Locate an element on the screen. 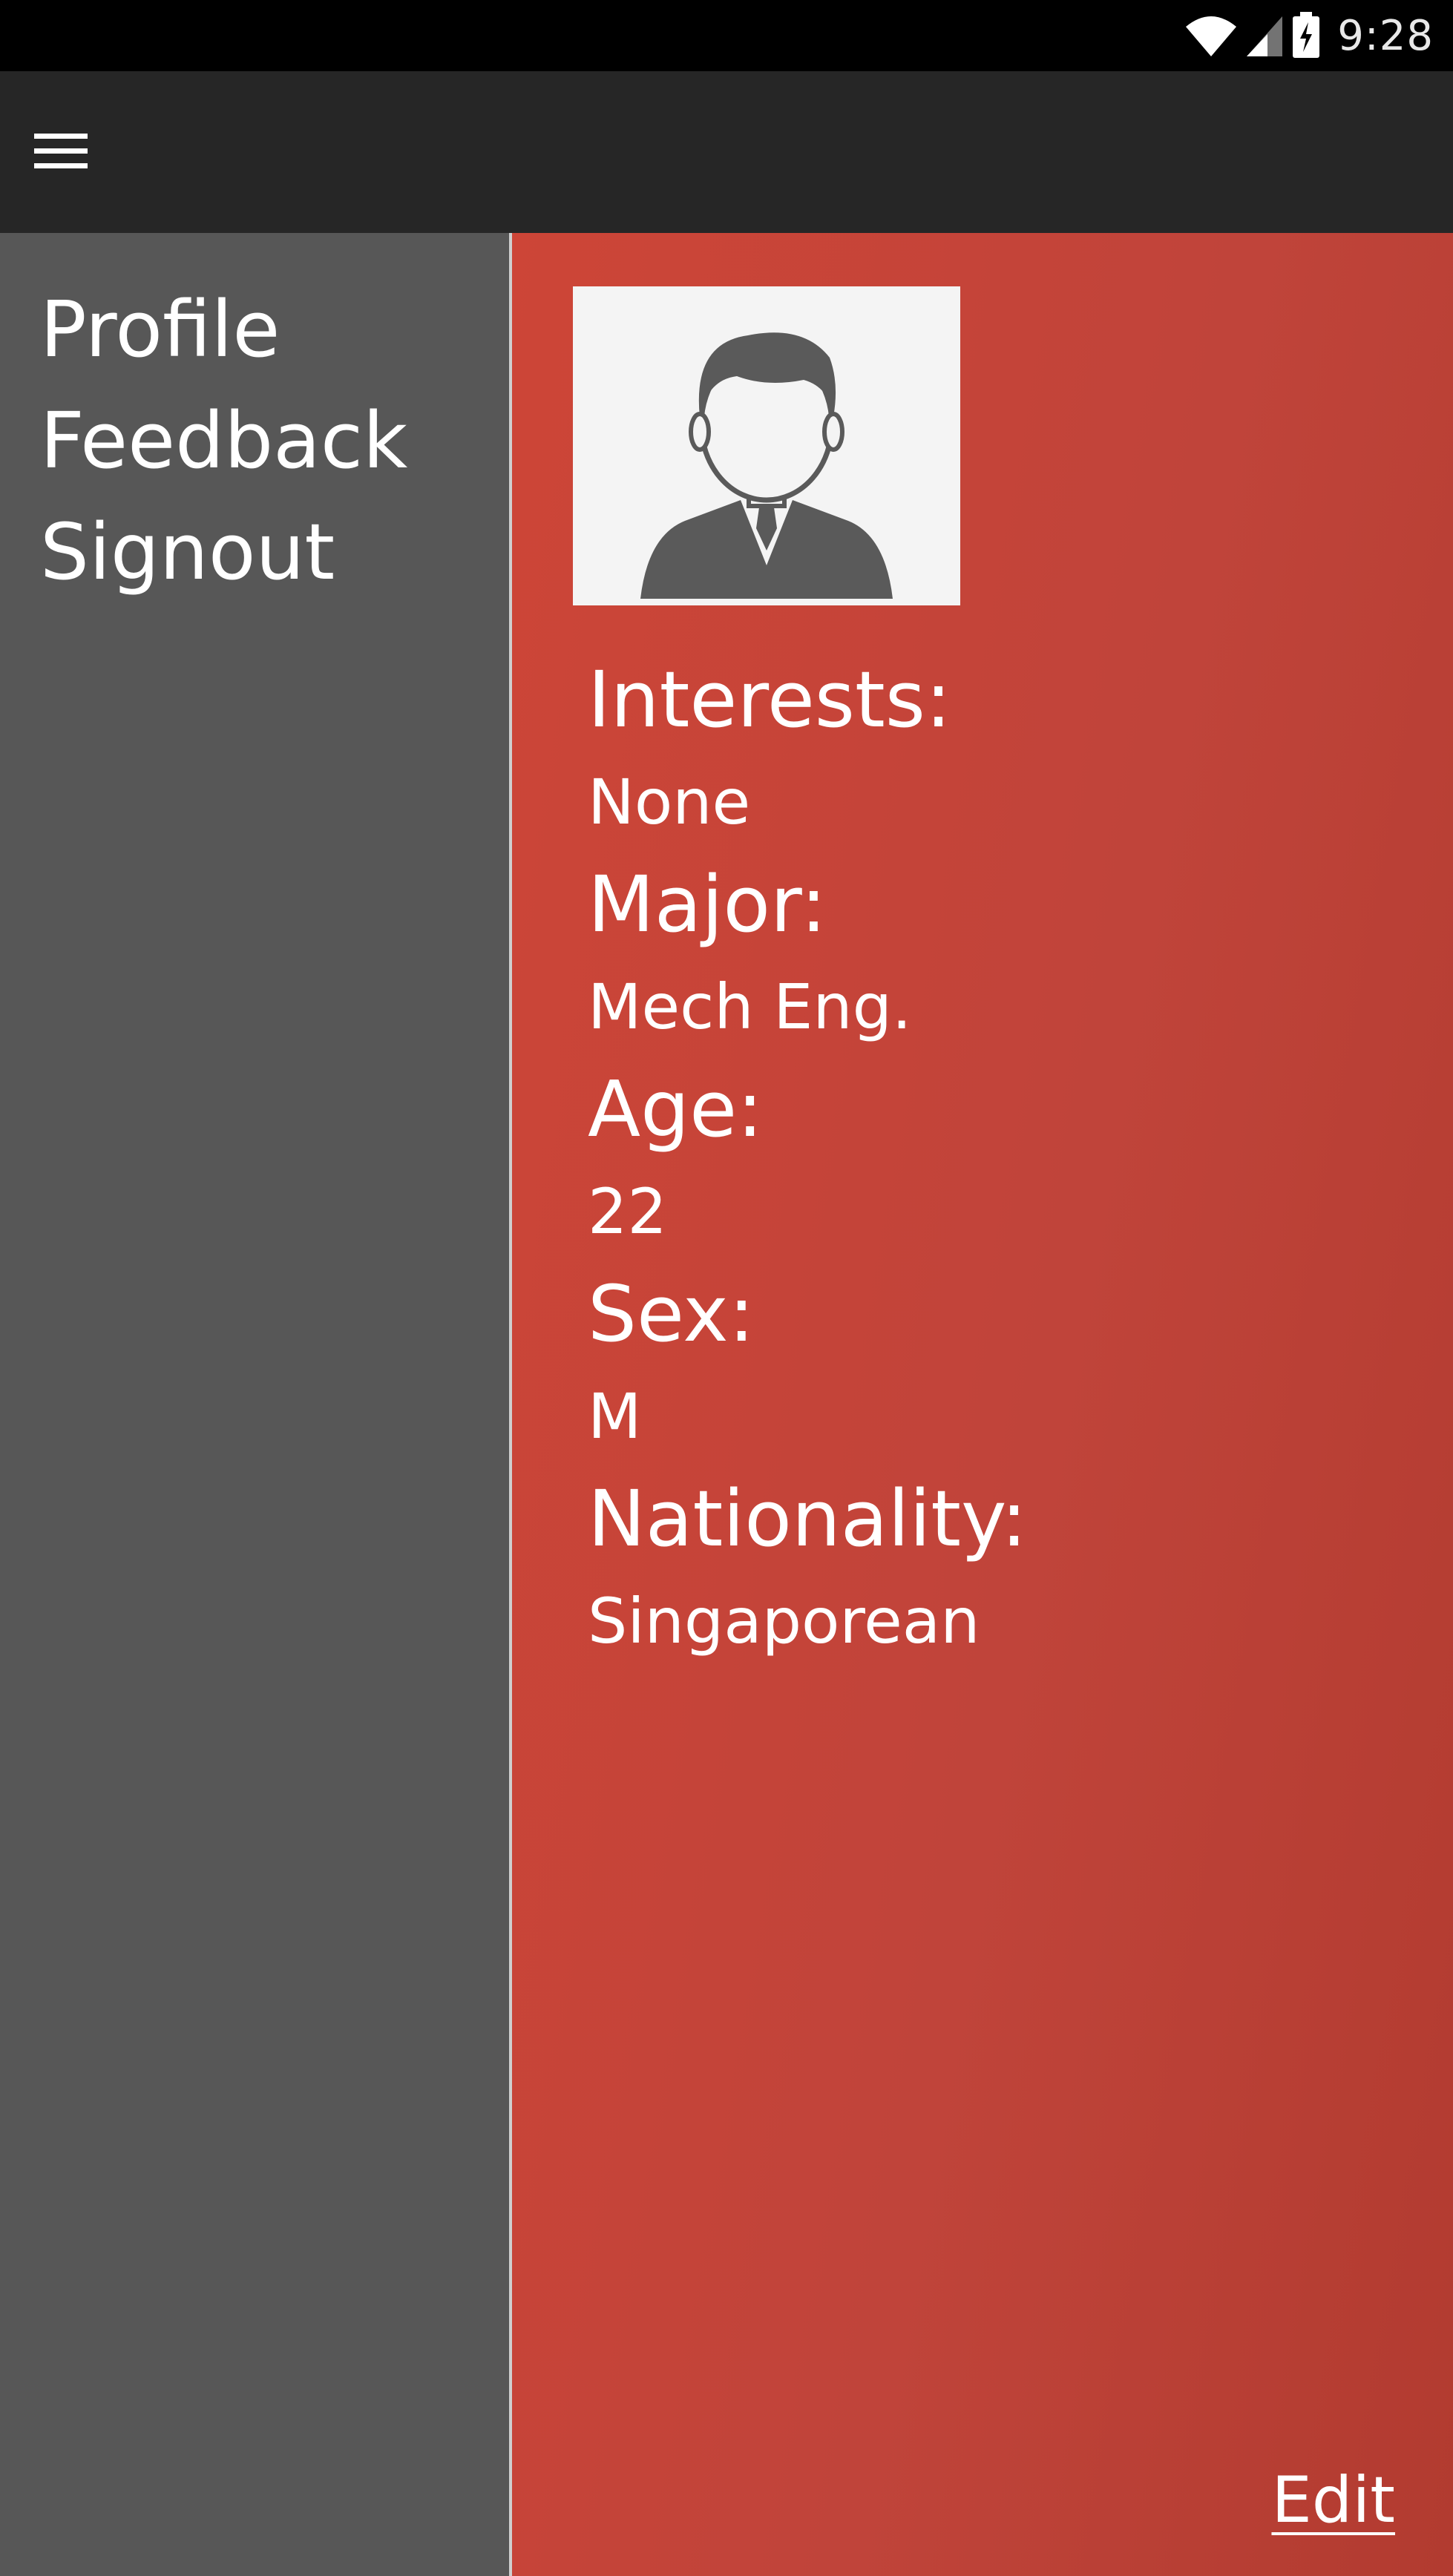 The image size is (1453, 2576). nav-item-feedback: Feedback is located at coordinates (223, 441).